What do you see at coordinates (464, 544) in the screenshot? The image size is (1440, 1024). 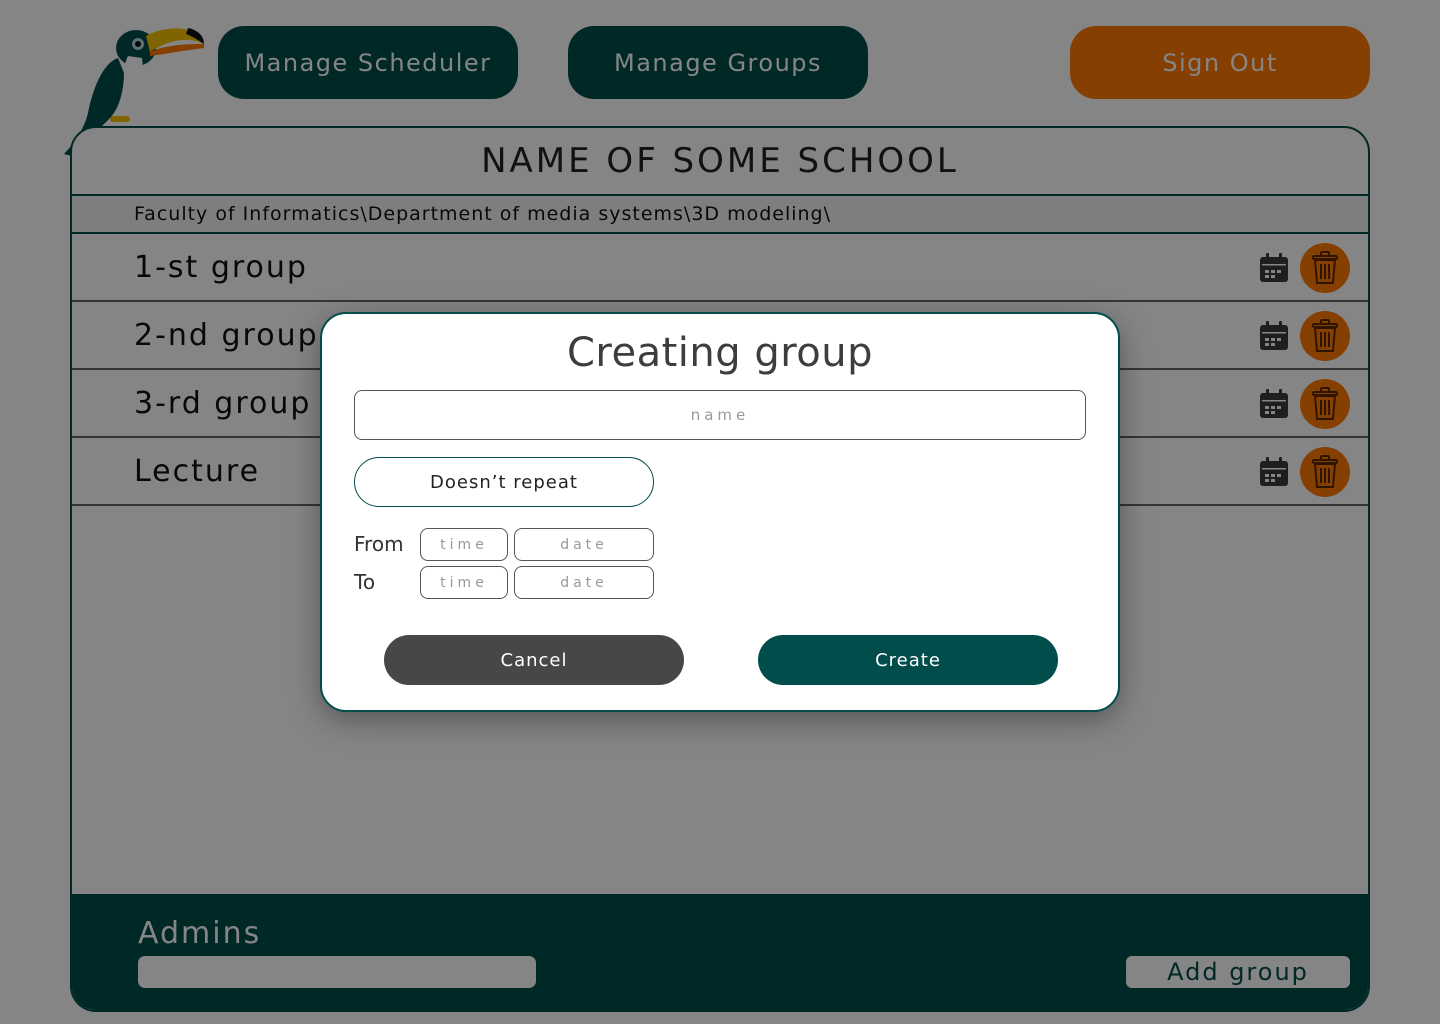 I see `from-time-input` at bounding box center [464, 544].